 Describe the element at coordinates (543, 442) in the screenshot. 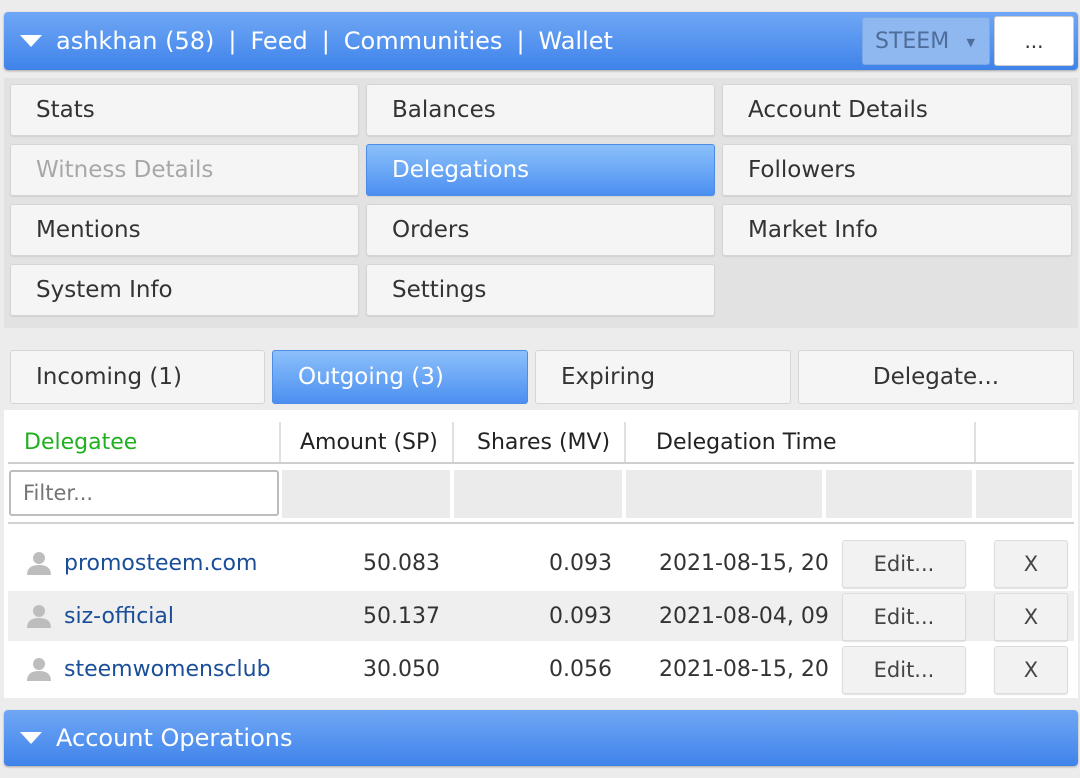

I see `column-header-shares: Shares (MV)` at that location.